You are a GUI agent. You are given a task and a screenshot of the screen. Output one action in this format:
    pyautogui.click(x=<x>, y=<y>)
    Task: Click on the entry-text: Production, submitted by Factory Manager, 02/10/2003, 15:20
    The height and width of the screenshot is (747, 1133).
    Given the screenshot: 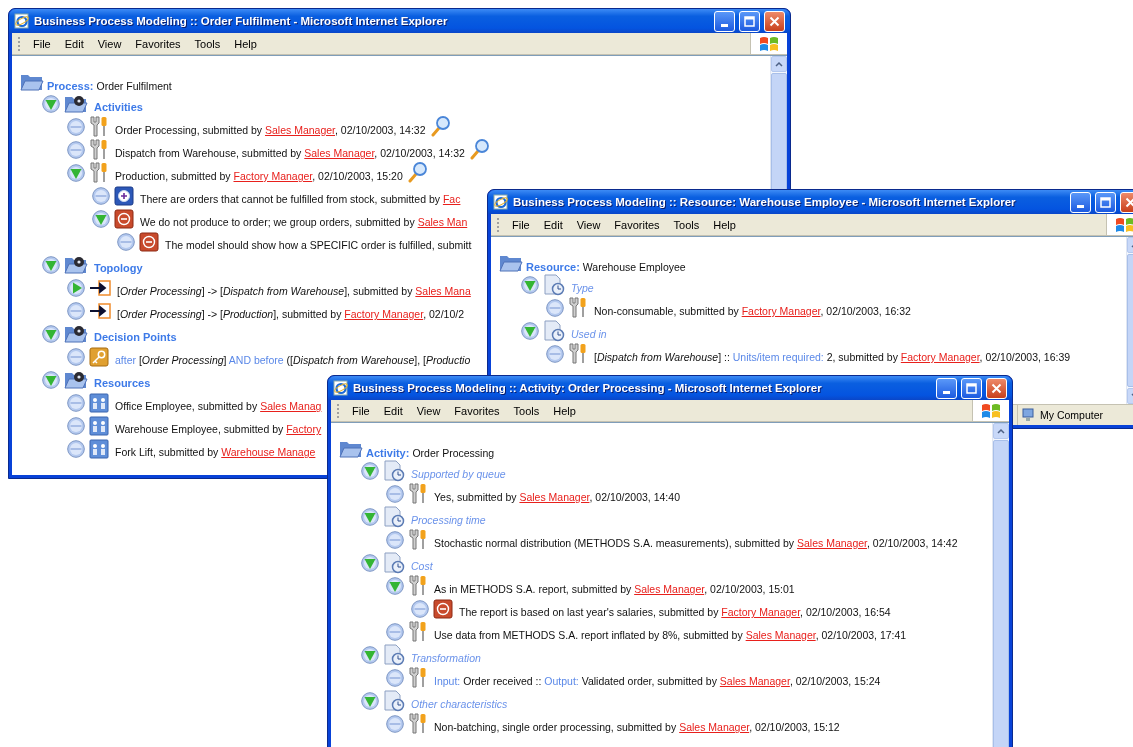 What is the action you would take?
    pyautogui.click(x=259, y=177)
    